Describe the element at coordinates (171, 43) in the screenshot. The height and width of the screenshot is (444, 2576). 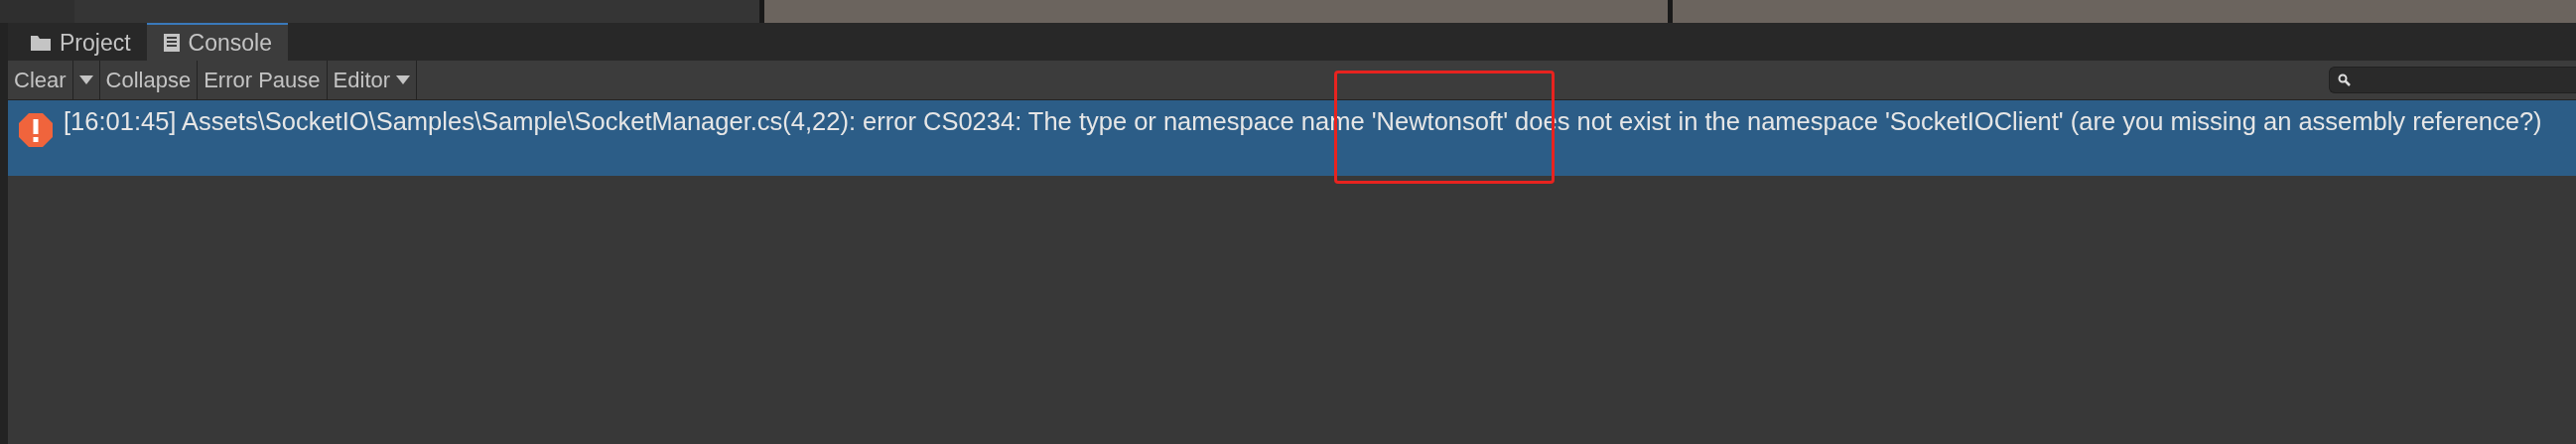
I see `console-icon` at that location.